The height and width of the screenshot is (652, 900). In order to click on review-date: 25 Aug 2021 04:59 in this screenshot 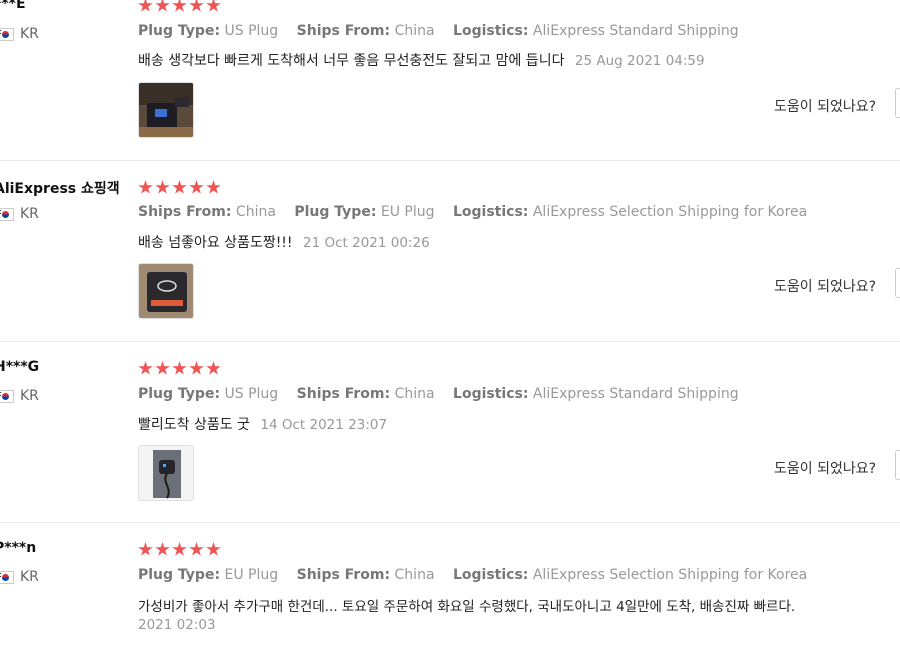, I will do `click(639, 61)`.